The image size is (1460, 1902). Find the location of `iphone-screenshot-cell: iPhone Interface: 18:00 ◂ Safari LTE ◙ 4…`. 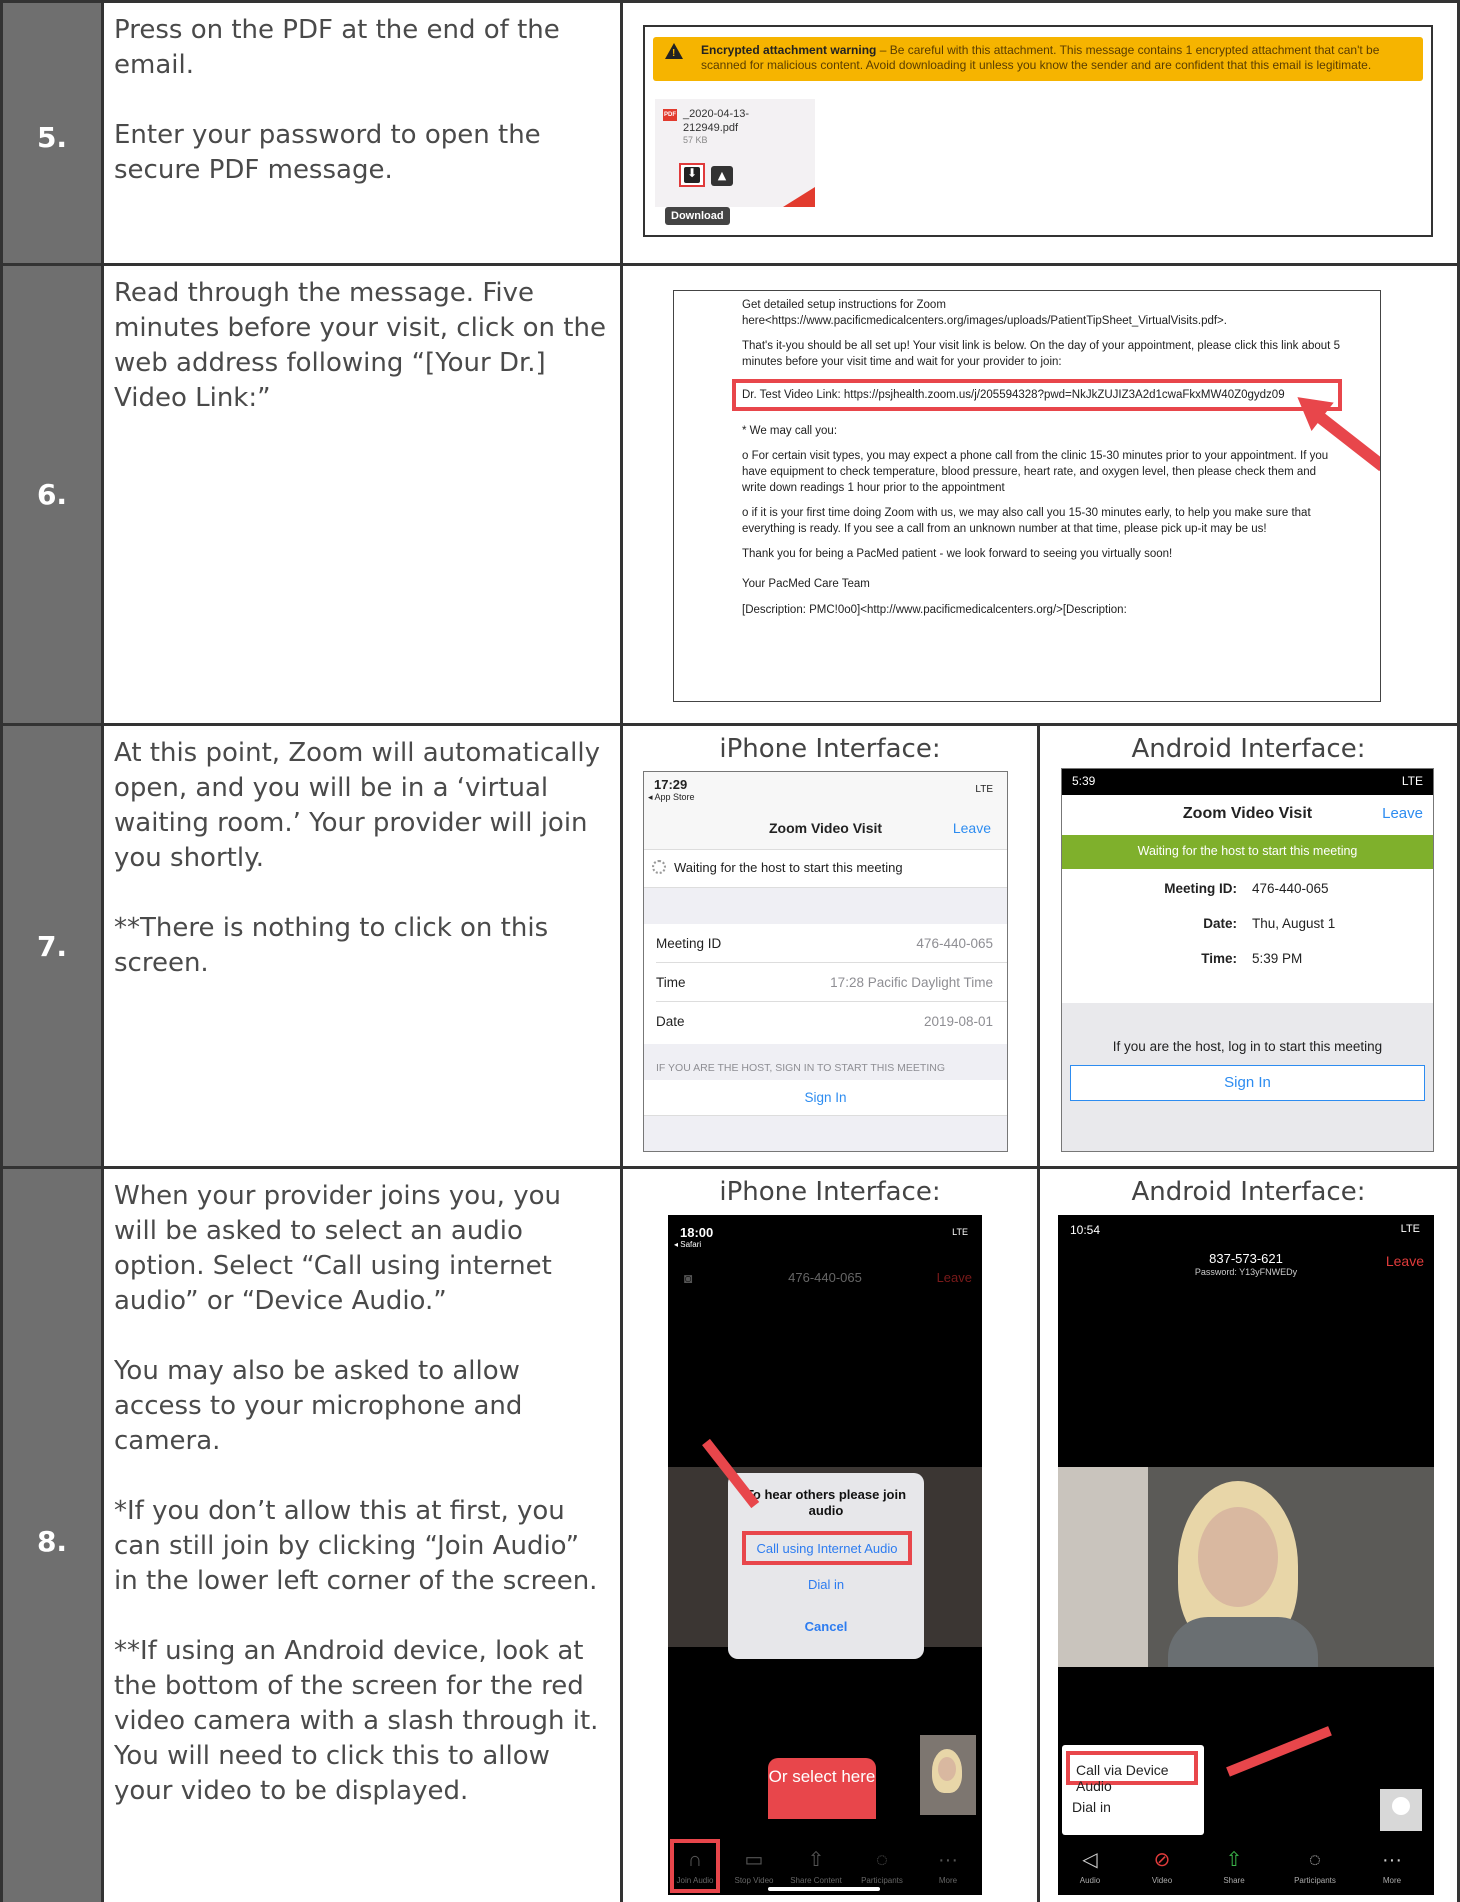

iphone-screenshot-cell: iPhone Interface: 18:00 ◂ Safari LTE ◙ 4… is located at coordinates (831, 1535).